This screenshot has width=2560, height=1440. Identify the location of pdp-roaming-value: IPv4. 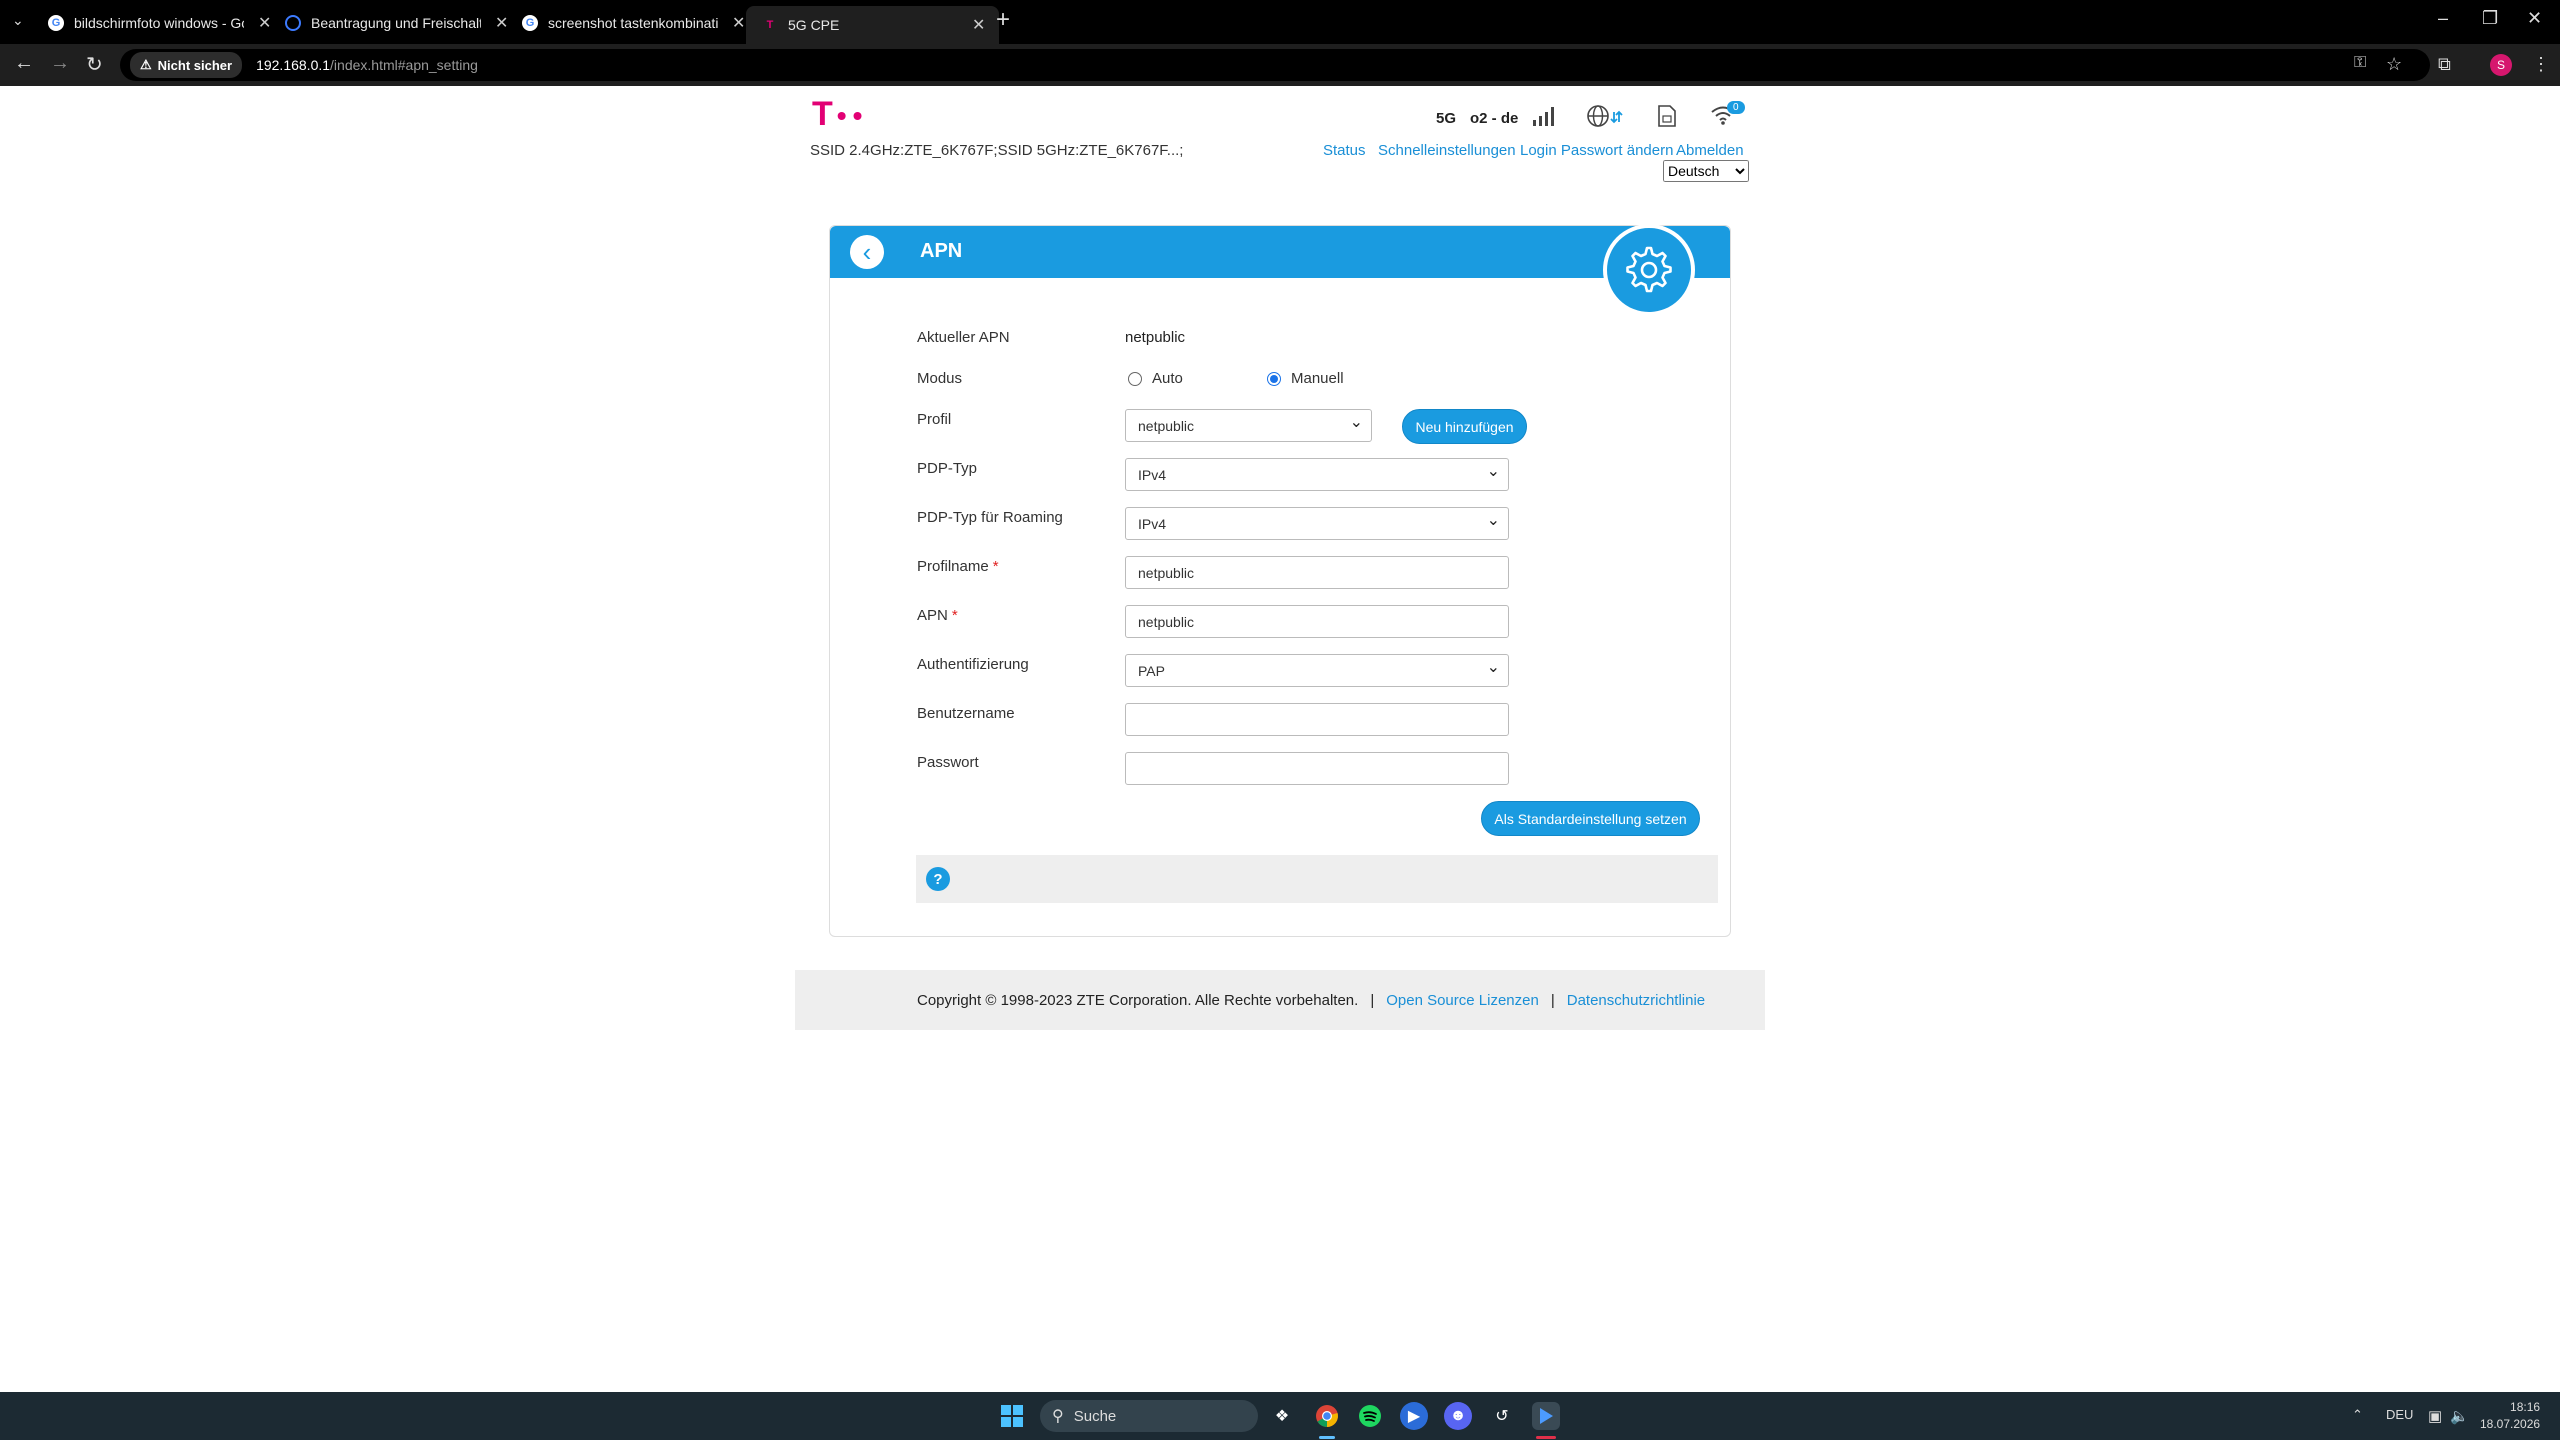
(1152, 523).